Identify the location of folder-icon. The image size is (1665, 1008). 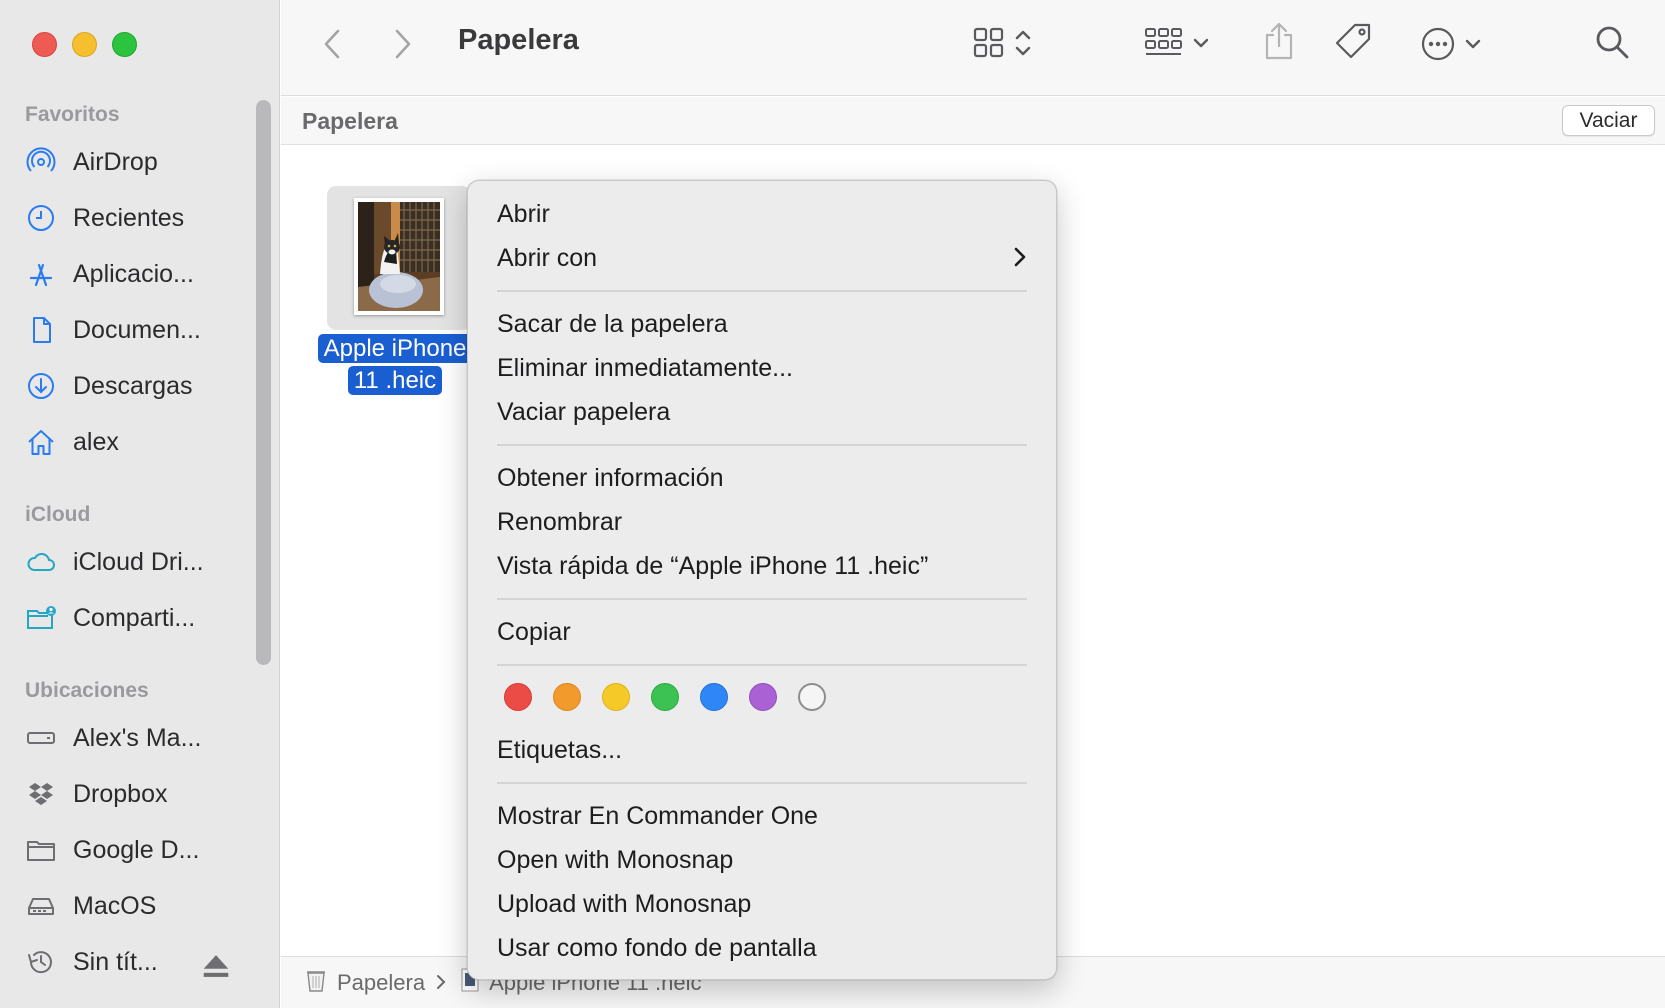
(41, 850).